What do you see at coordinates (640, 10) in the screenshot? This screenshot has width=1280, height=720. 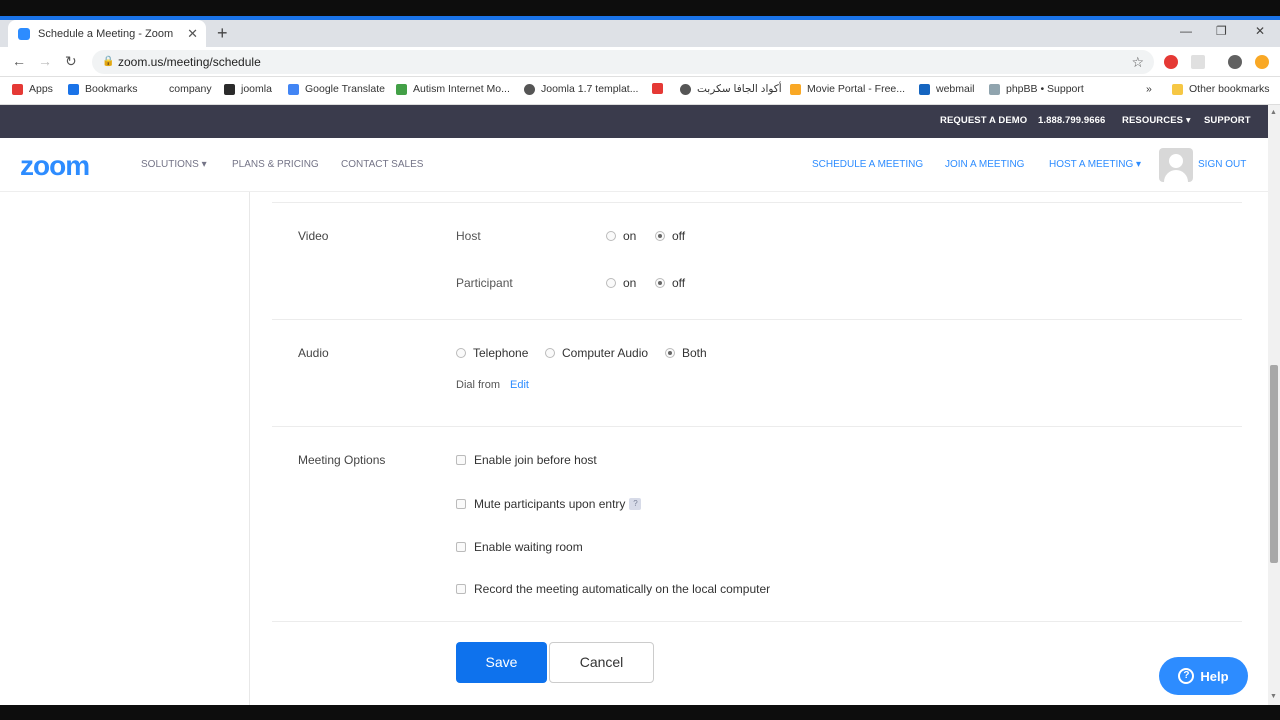 I see `window-title-strip` at bounding box center [640, 10].